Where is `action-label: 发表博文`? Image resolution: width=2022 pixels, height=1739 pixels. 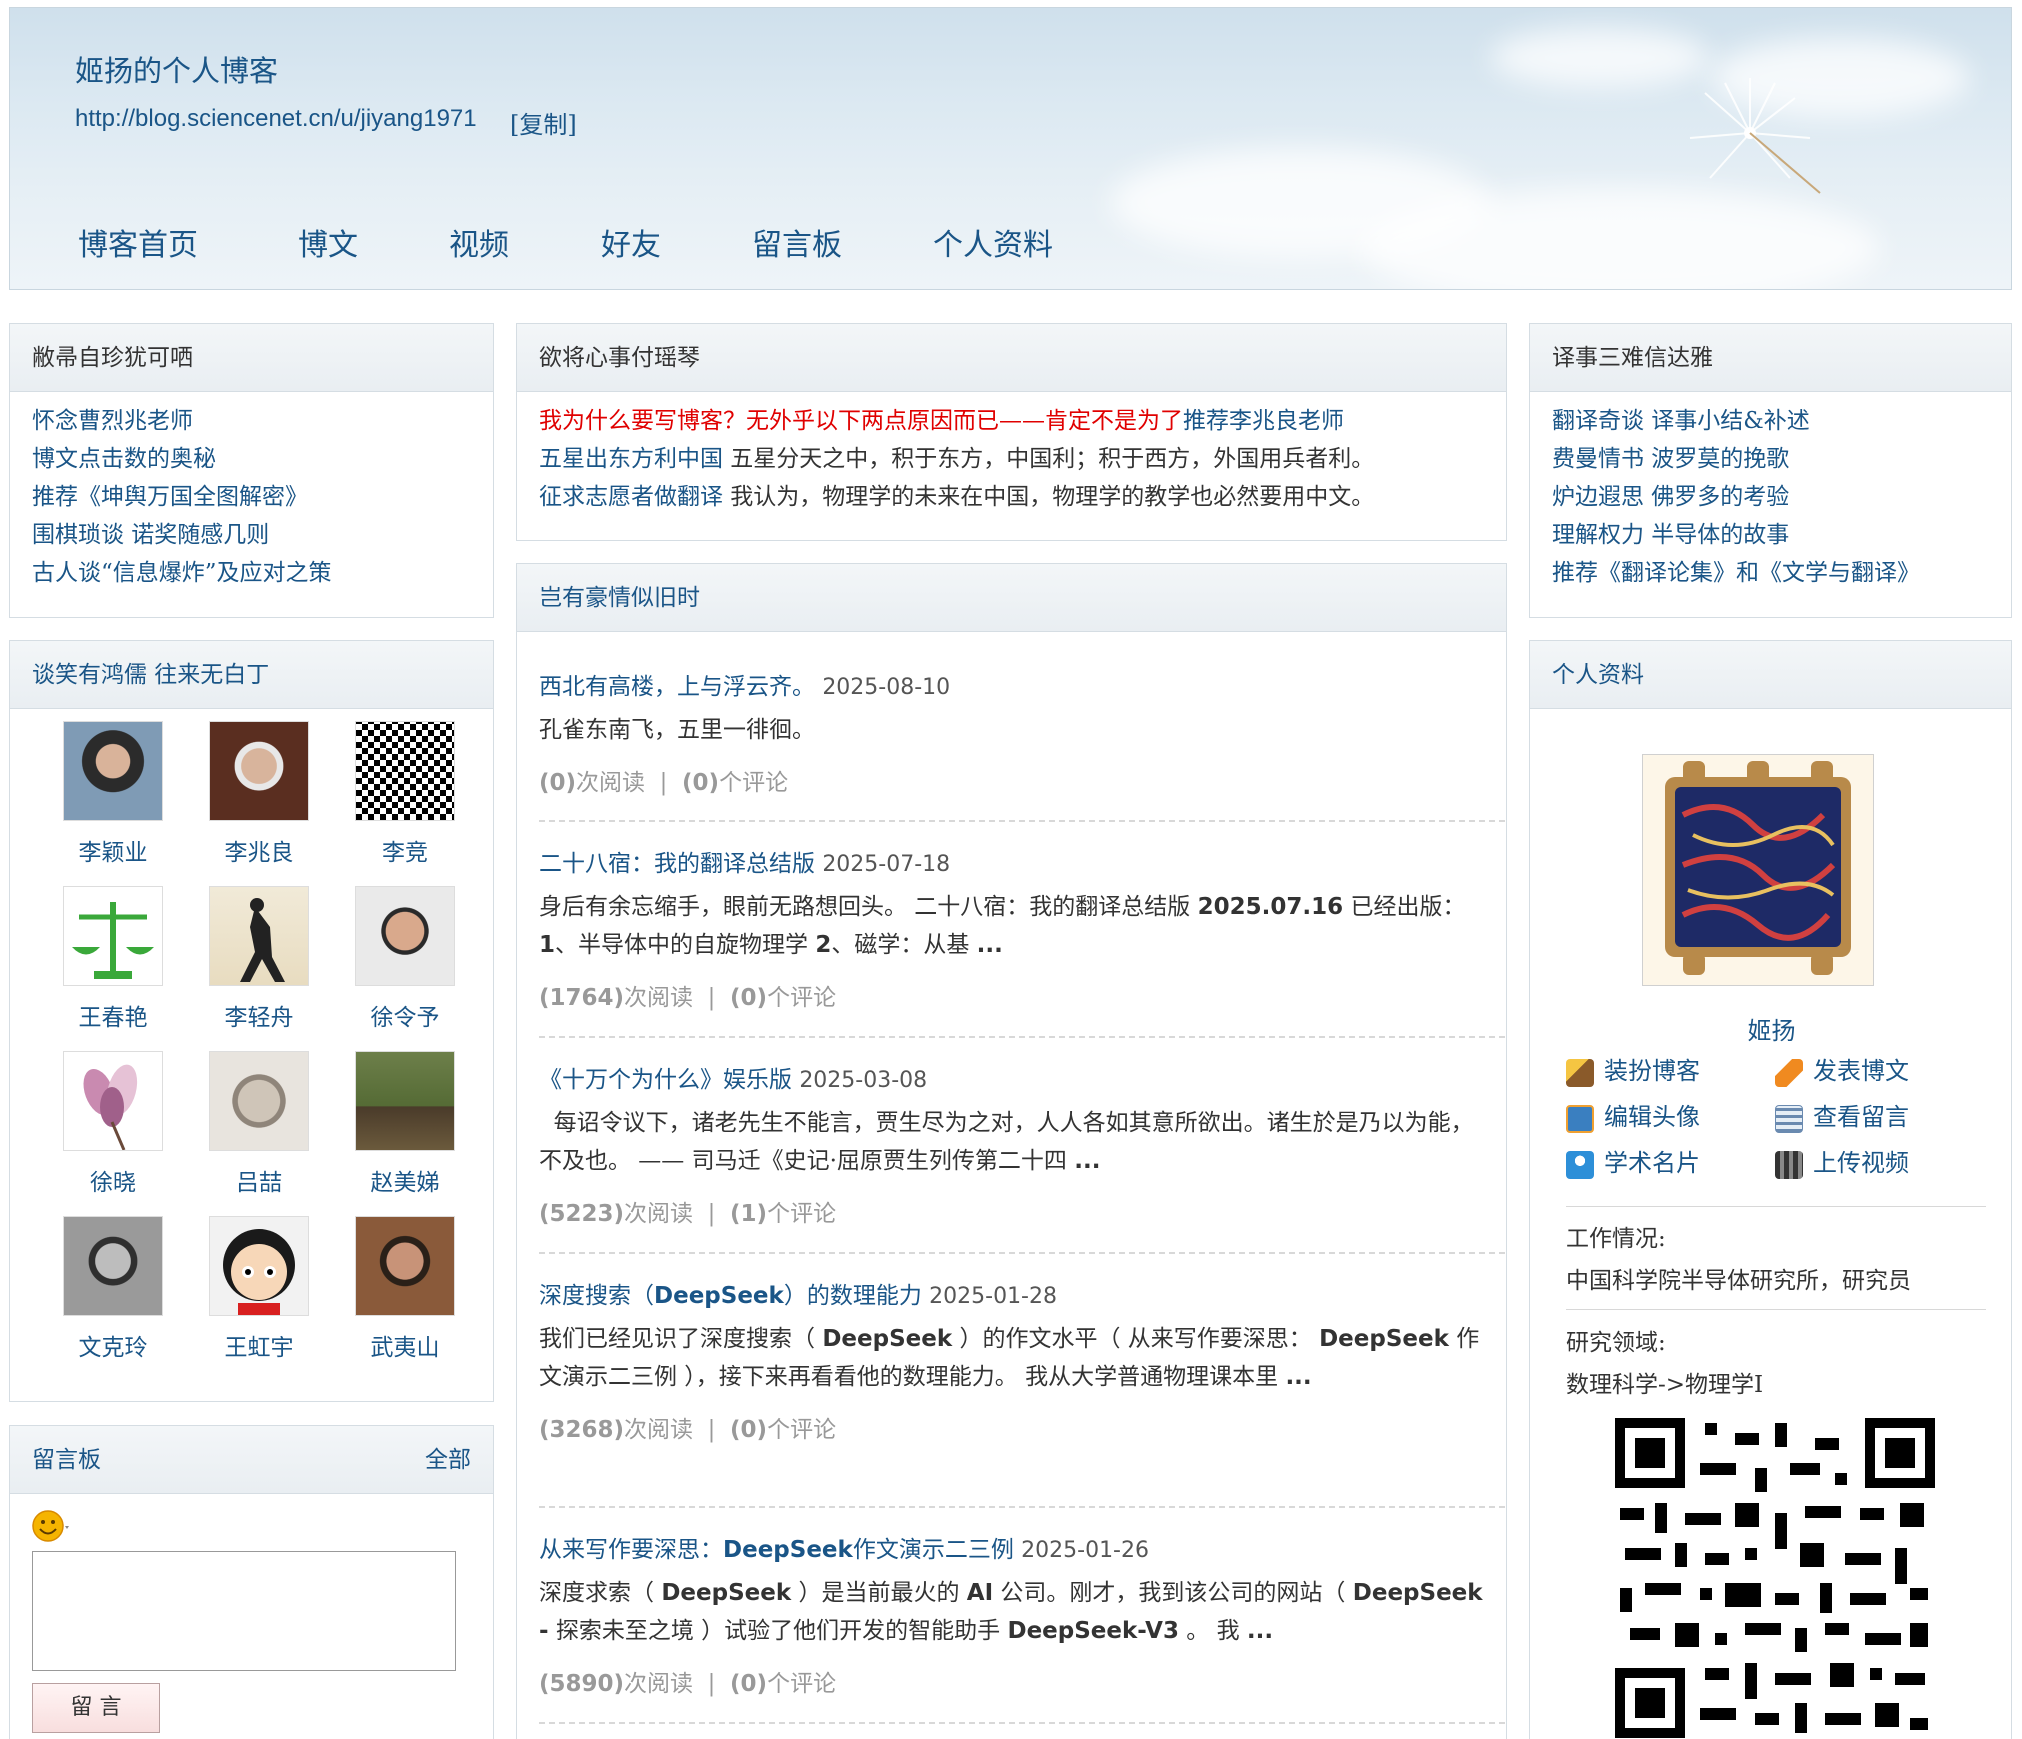
action-label: 发表博文 is located at coordinates (1861, 1071).